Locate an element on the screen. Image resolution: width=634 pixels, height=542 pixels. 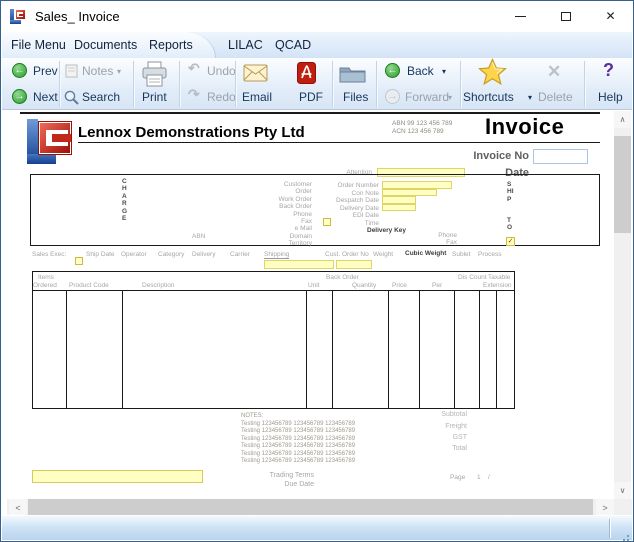
scroll-right-button: > is located at coordinates (605, 507).